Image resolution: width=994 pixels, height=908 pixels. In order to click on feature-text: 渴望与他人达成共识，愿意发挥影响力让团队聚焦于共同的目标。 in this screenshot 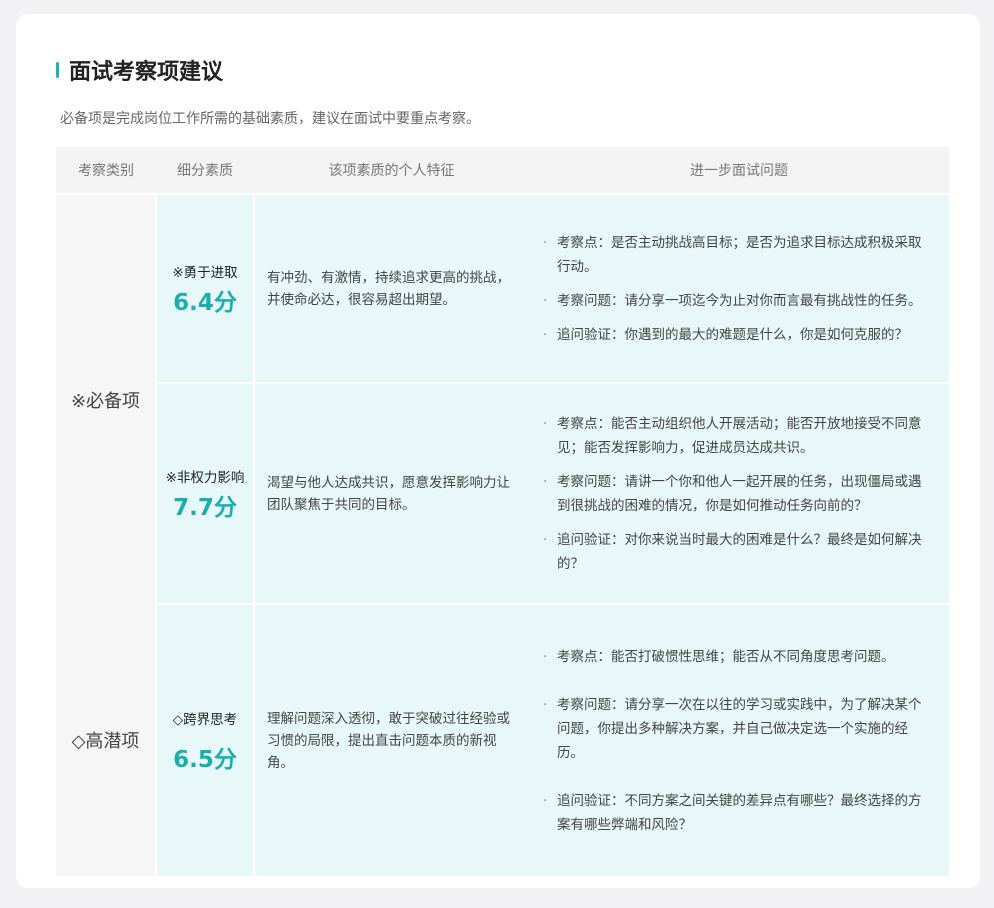, I will do `click(391, 494)`.